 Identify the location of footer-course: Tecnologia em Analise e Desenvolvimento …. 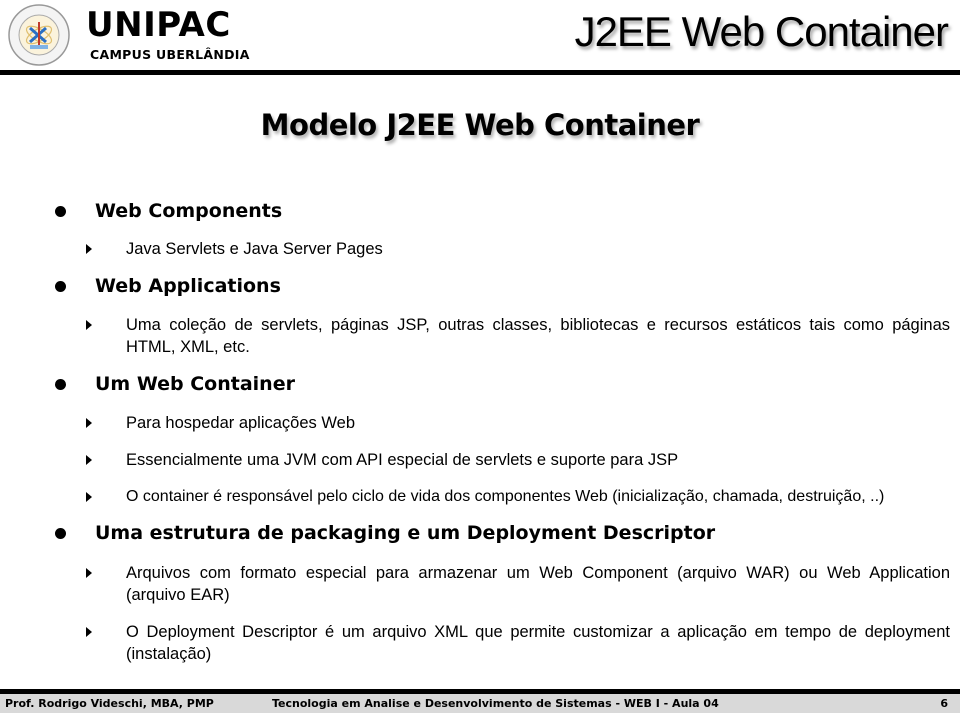
(495, 703).